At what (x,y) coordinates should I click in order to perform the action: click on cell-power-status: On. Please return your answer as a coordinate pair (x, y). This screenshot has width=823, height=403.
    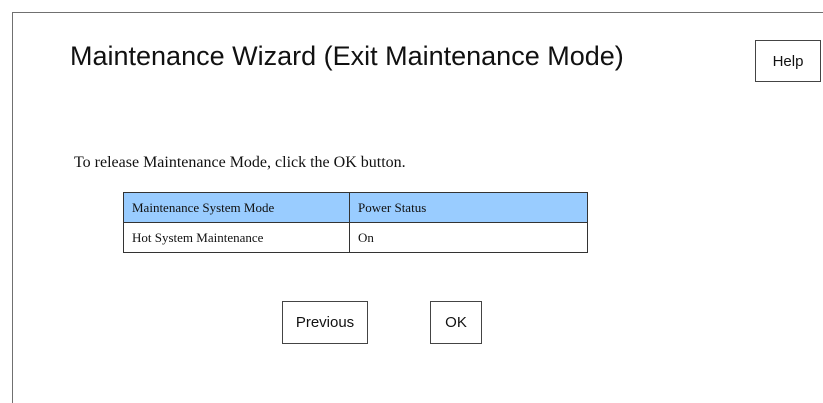
    Looking at the image, I should click on (468, 237).